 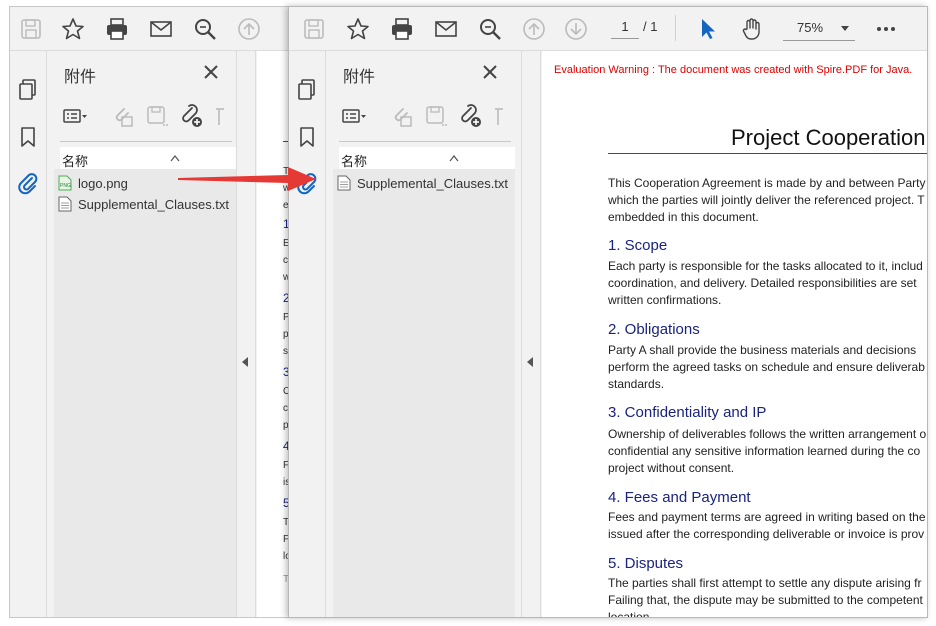 I want to click on chevron-down-icon, so click(x=845, y=28).